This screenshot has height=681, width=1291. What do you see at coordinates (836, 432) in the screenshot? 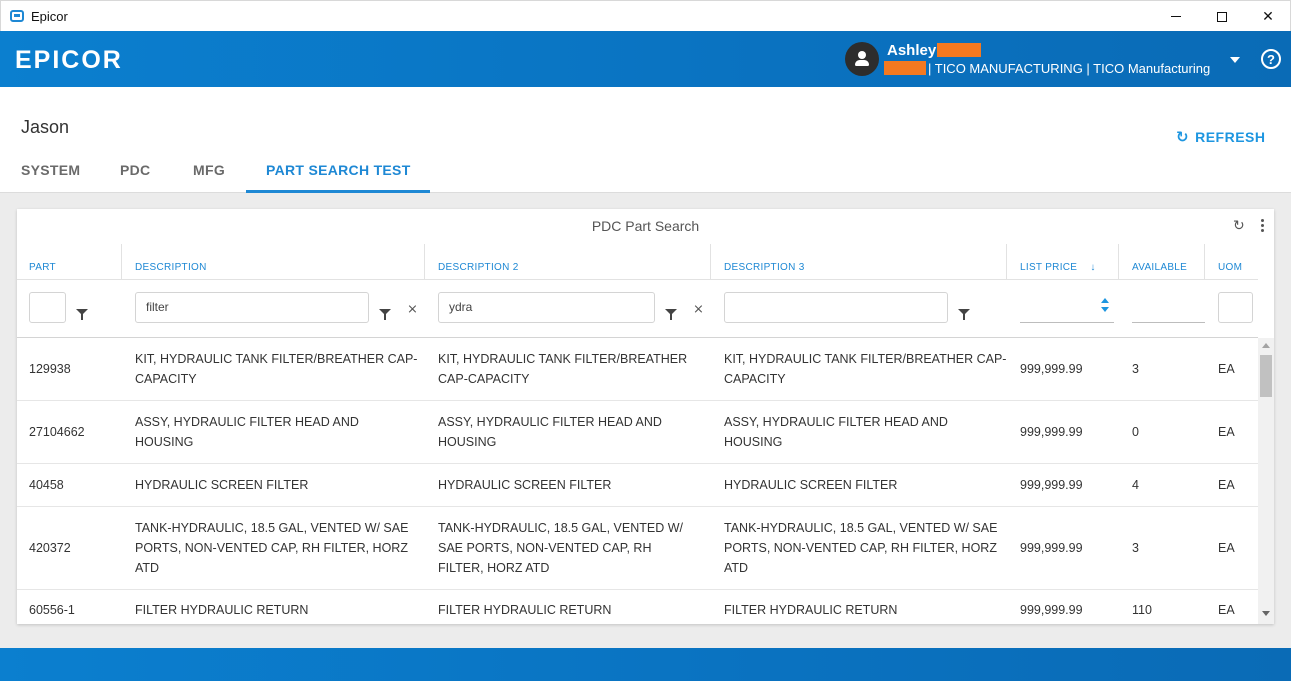
I see `cell-description-3: ASSY, HYDRAULIC FILTER HEAD AND HOUSING` at bounding box center [836, 432].